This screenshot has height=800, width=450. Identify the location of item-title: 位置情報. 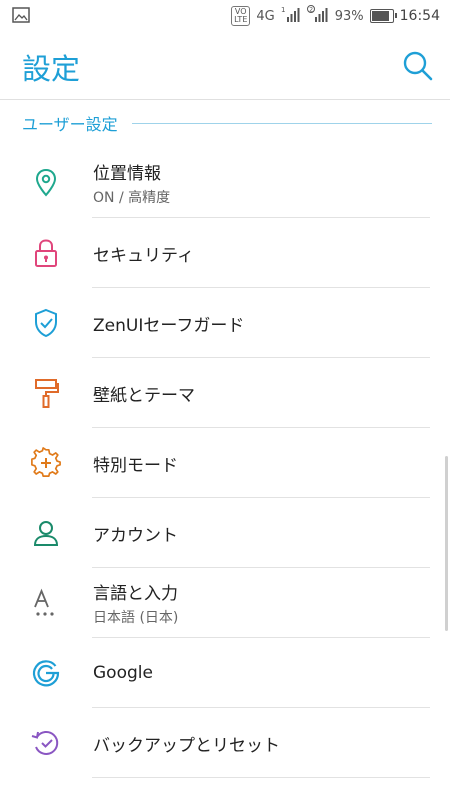
(127, 174).